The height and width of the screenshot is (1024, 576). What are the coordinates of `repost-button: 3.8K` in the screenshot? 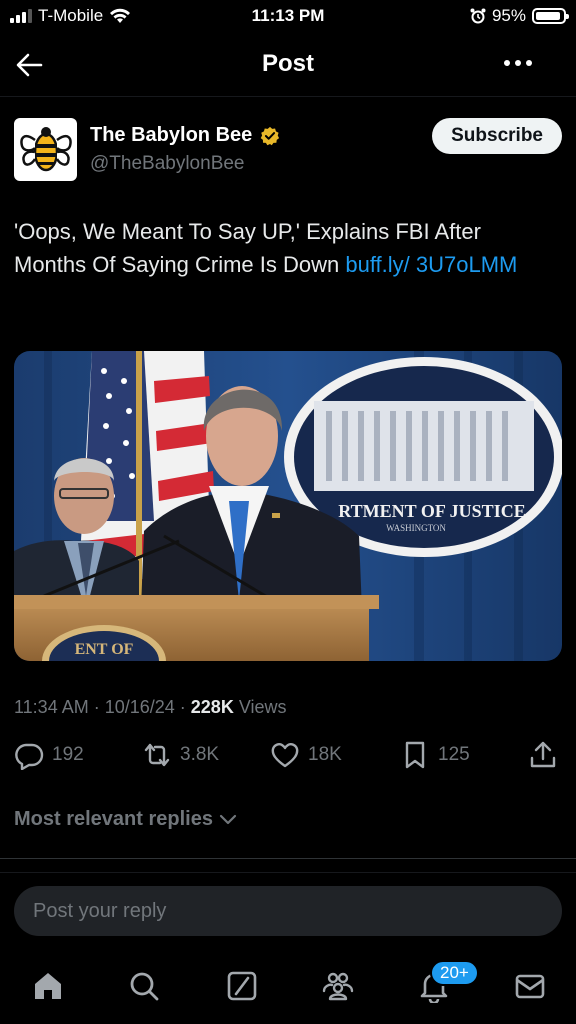 It's located at (180, 755).